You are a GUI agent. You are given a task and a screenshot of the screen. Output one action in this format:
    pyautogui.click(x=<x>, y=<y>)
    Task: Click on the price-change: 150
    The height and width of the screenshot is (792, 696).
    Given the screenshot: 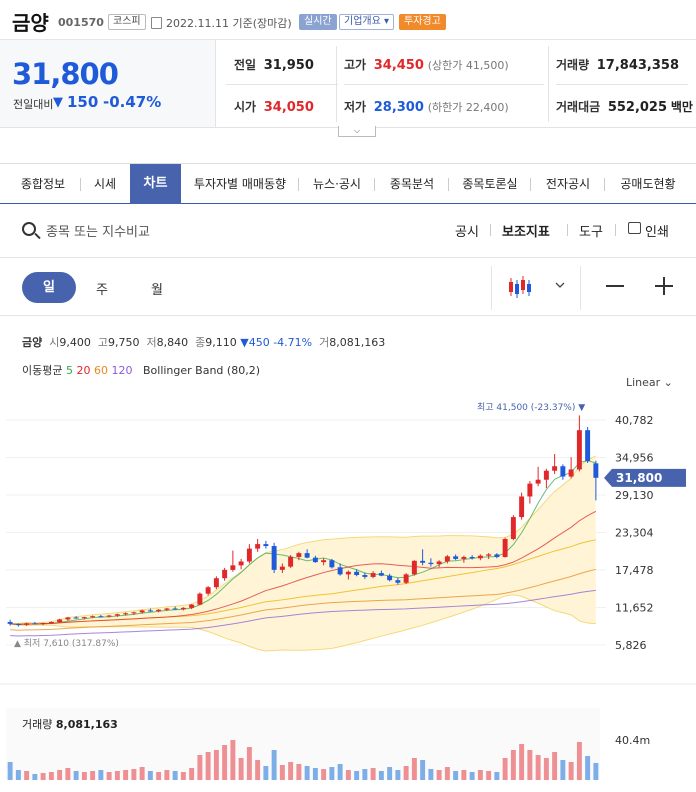 What is the action you would take?
    pyautogui.click(x=83, y=102)
    